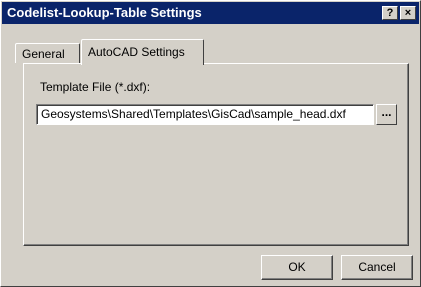 Image resolution: width=421 pixels, height=287 pixels. What do you see at coordinates (408, 13) in the screenshot?
I see `close-button: ×` at bounding box center [408, 13].